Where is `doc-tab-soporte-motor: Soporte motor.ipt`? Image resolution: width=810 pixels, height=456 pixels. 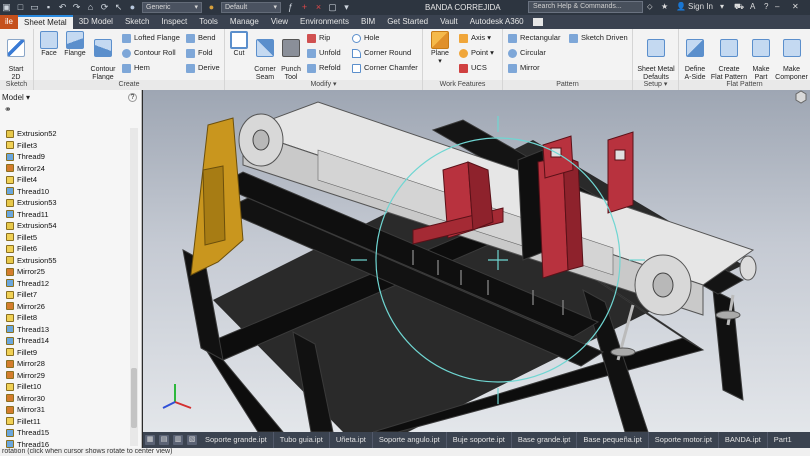
doc-tab-soporte-motor: Soporte motor.ipt is located at coordinates (684, 440).